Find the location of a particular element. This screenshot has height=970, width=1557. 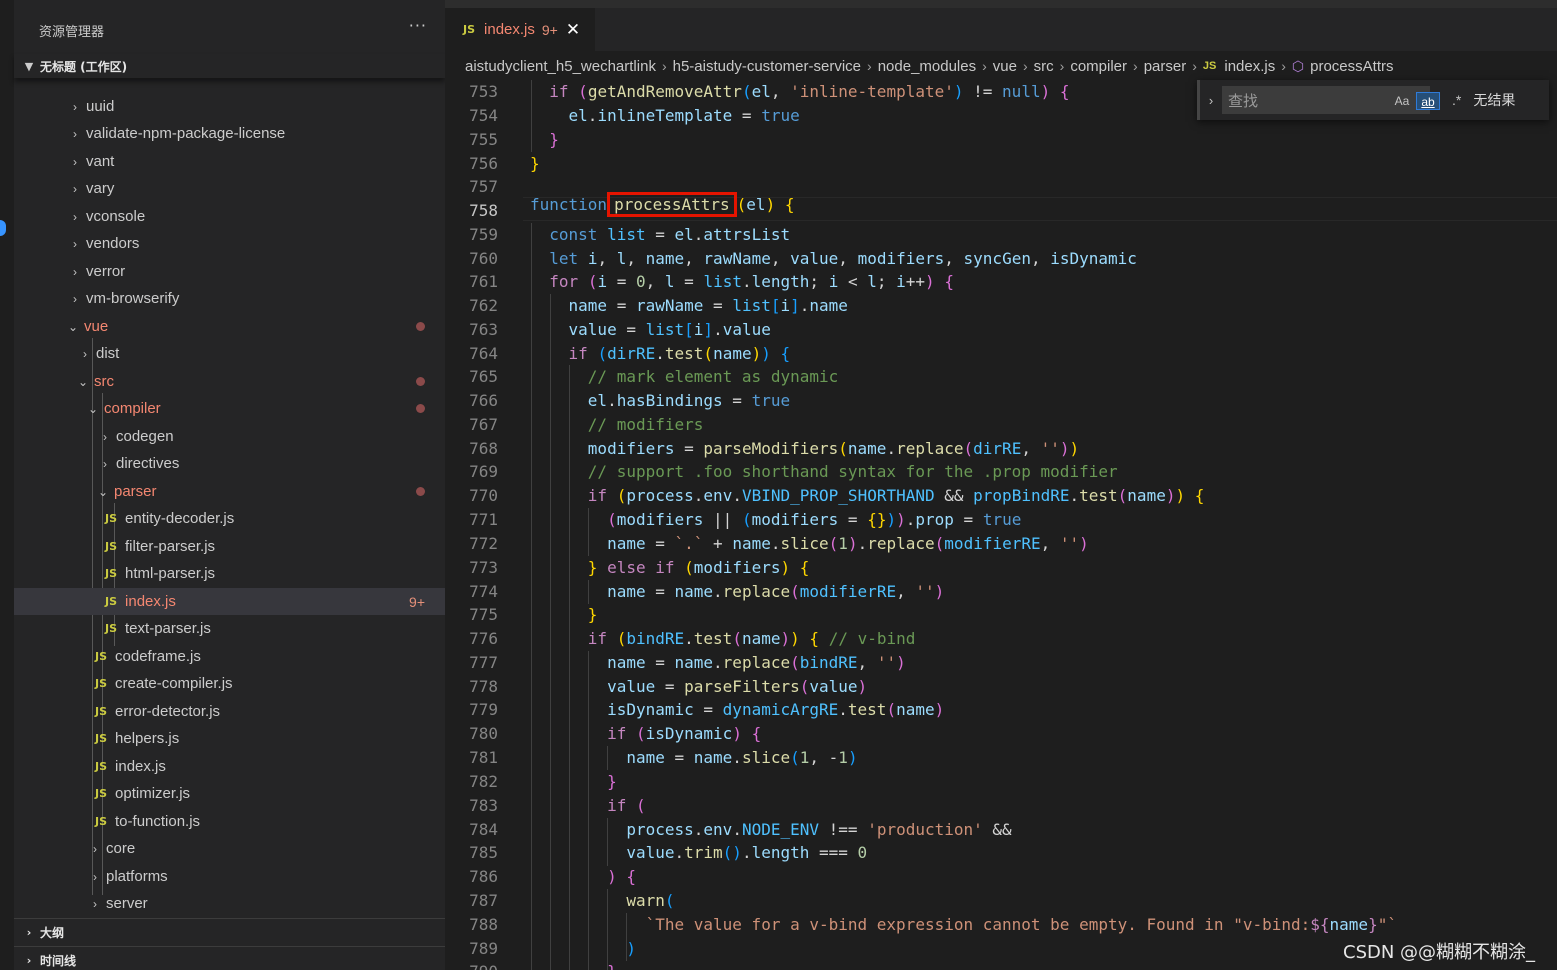

tree-item-vconsole: › vconsole is located at coordinates (229, 216).